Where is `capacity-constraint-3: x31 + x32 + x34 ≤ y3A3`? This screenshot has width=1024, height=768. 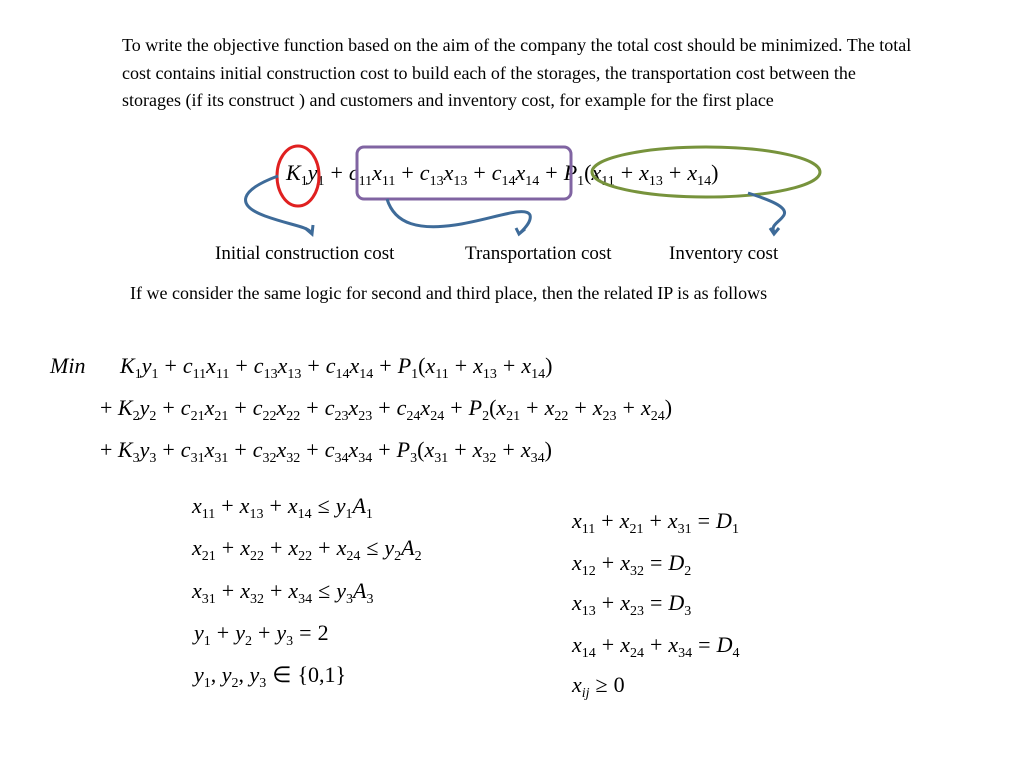 capacity-constraint-3: x31 + x32 + x34 ≤ y3A3 is located at coordinates (283, 592).